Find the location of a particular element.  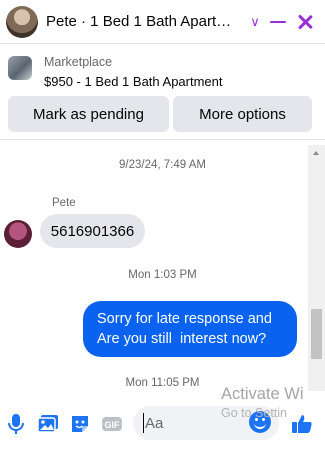

message-timestamp: 9/23/24, 7:49 AM is located at coordinates (162, 165).